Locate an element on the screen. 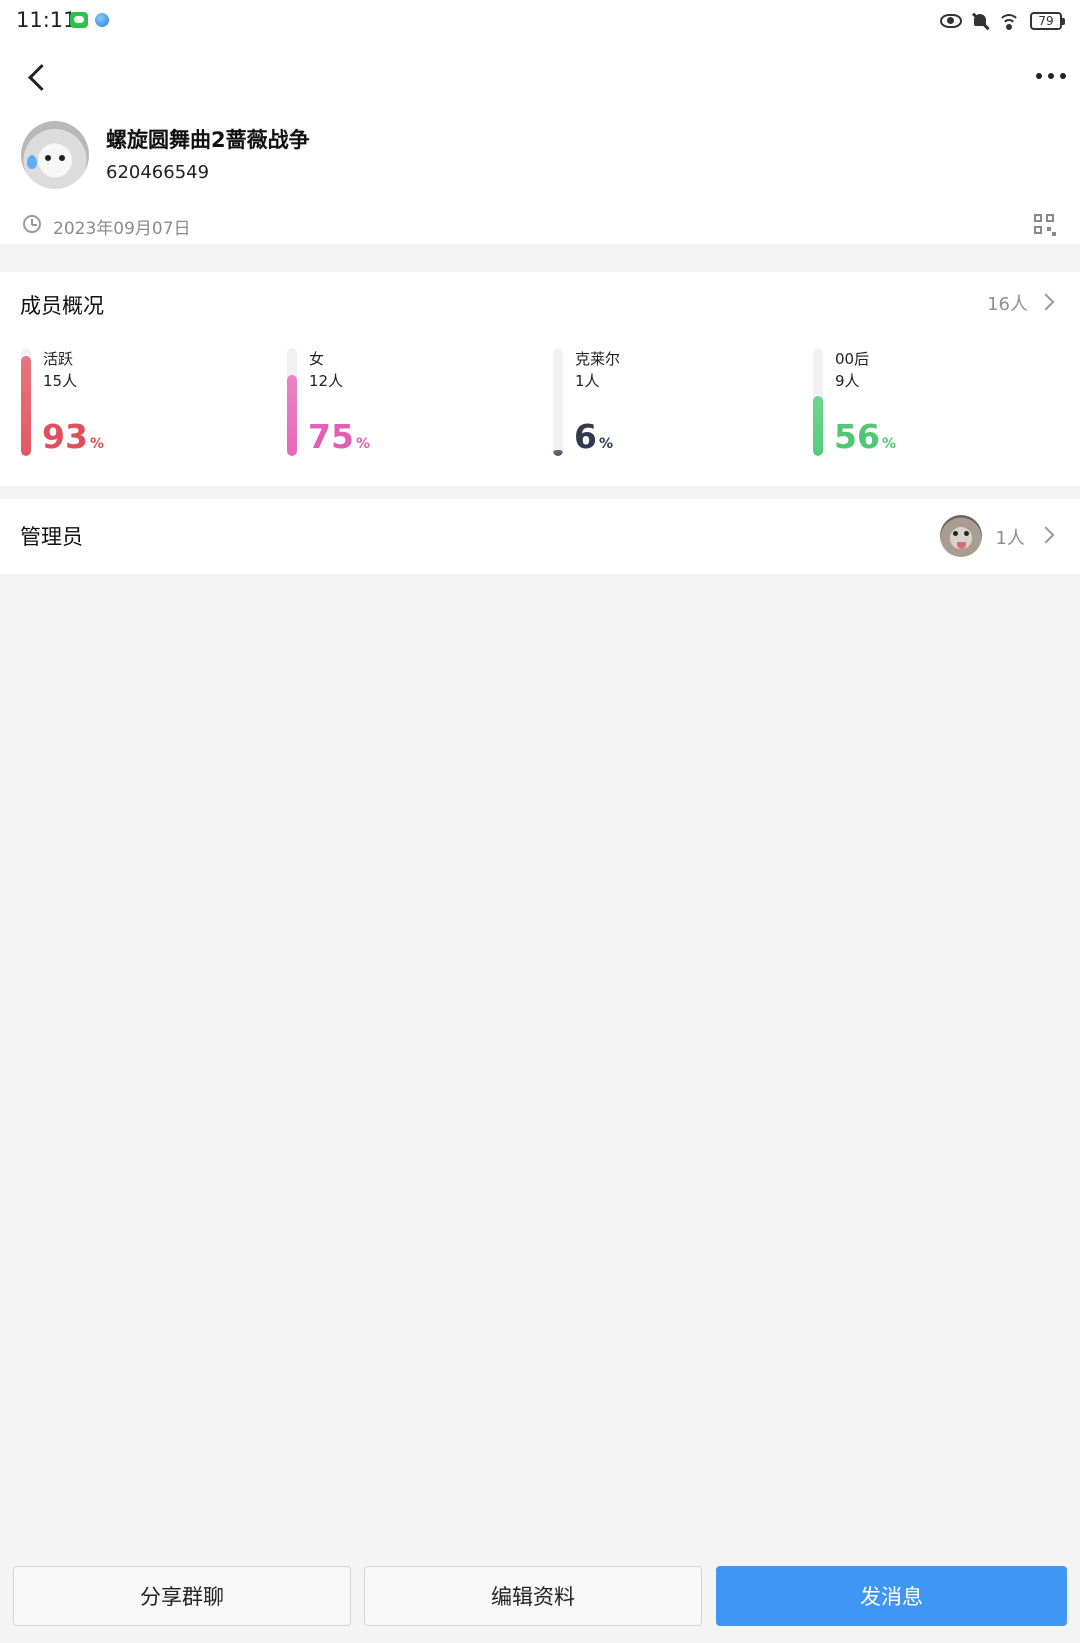 This screenshot has width=1080, height=1643. wifi-icon is located at coordinates (1009, 21).